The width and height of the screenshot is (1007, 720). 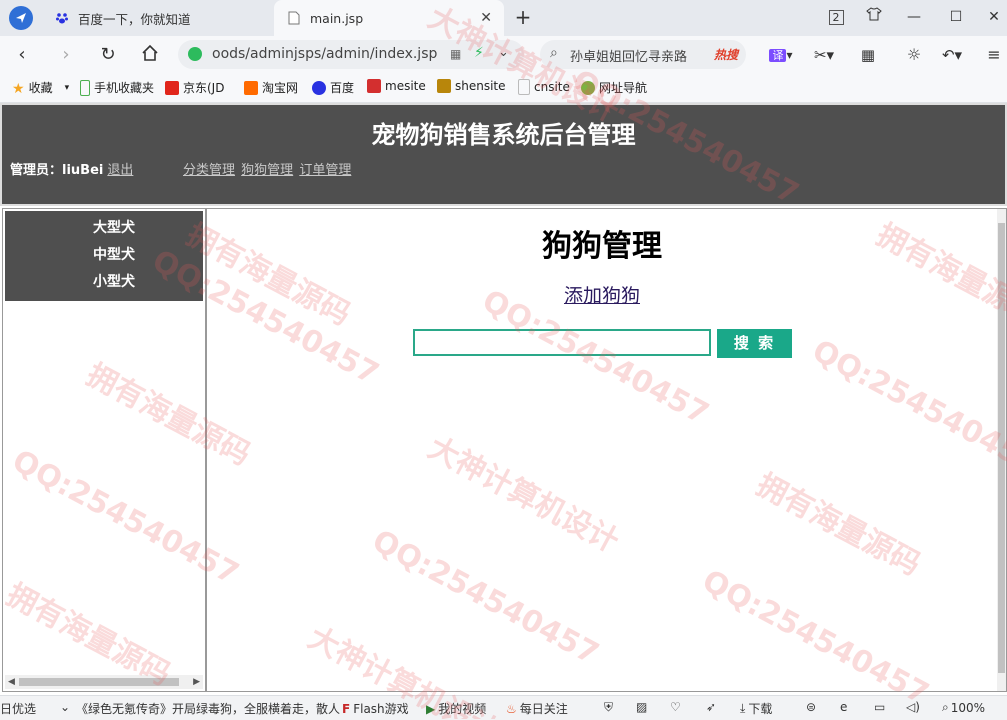 I want to click on category-sidebar-frame: 大型犬 中型犬 小型犬 ◀ ▶, so click(x=104, y=450).